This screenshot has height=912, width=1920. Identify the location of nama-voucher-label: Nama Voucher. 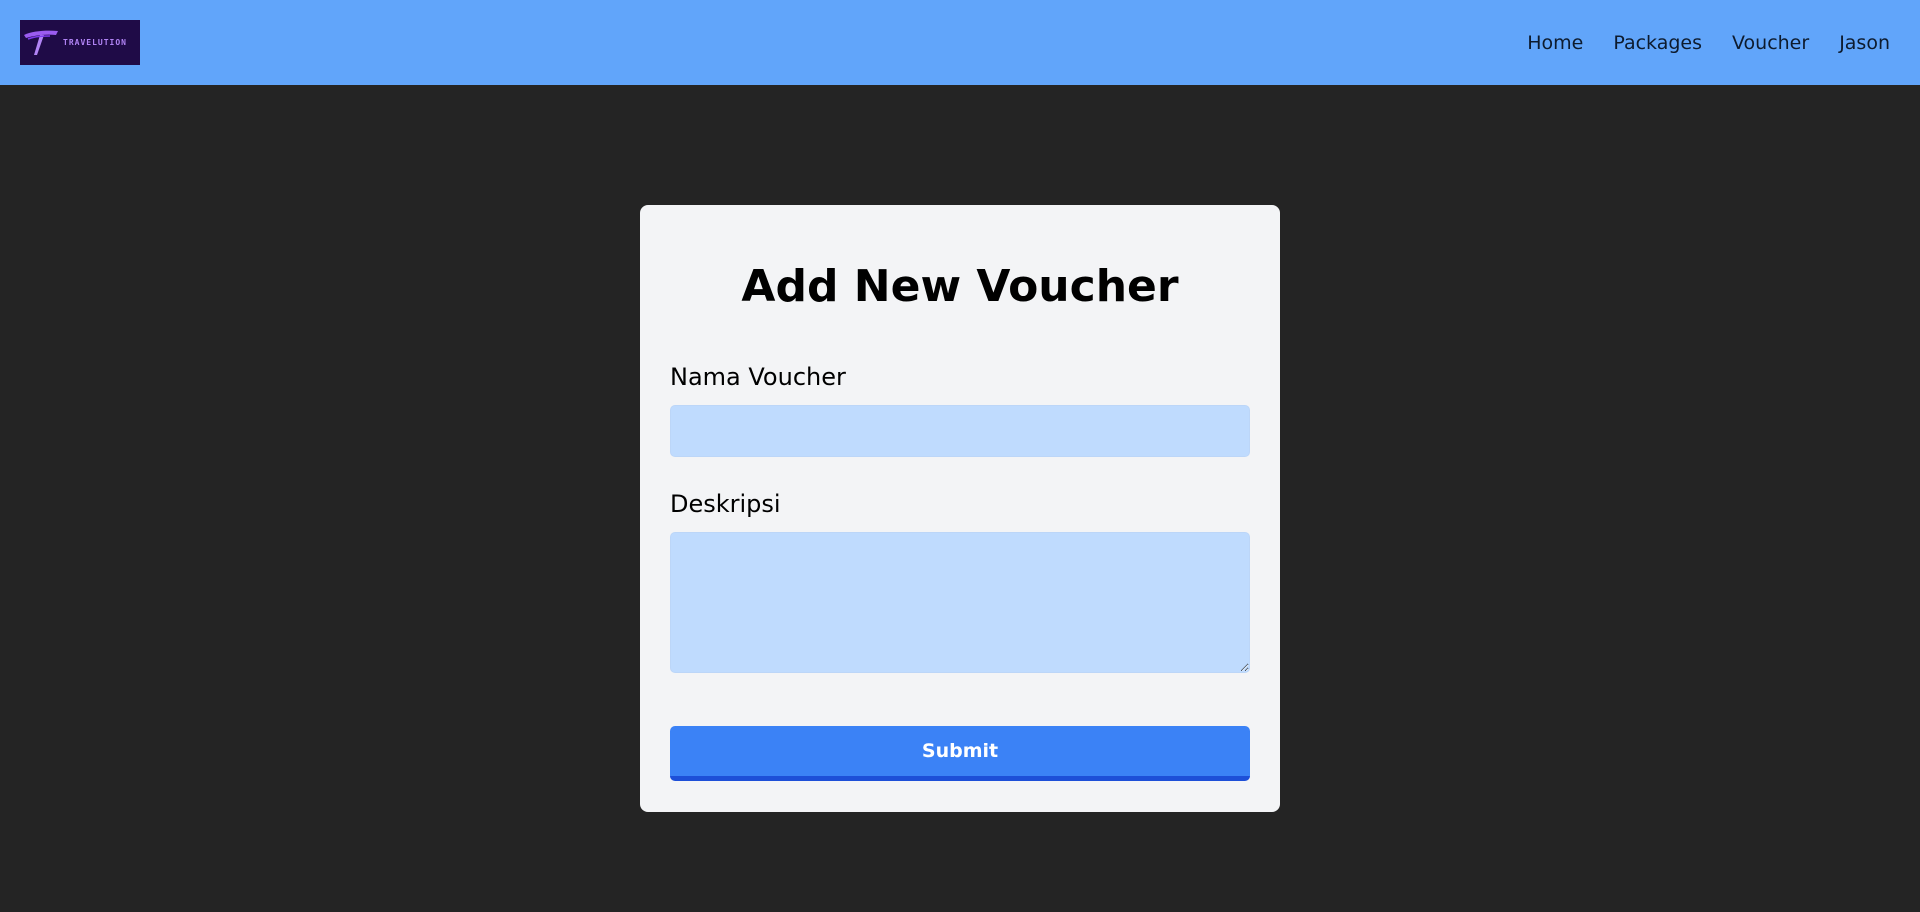
(758, 377).